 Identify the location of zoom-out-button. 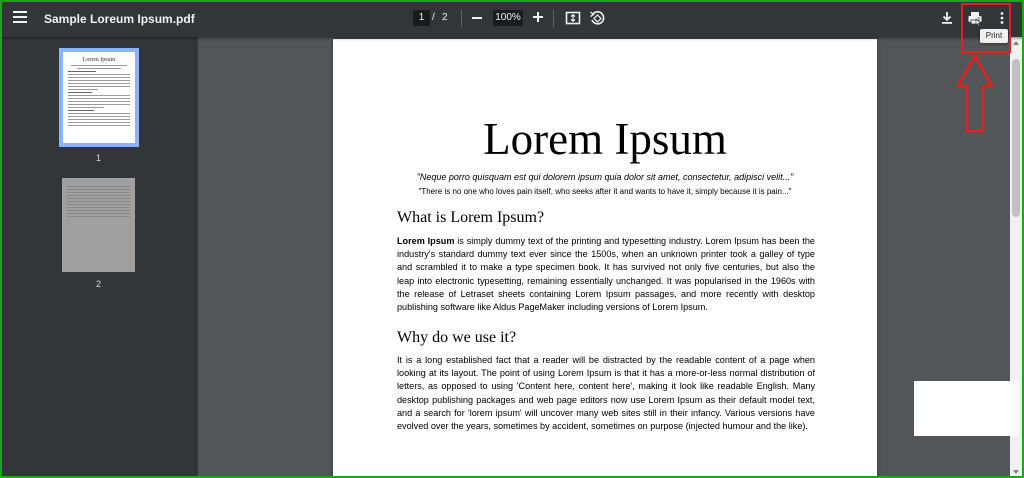
(477, 18).